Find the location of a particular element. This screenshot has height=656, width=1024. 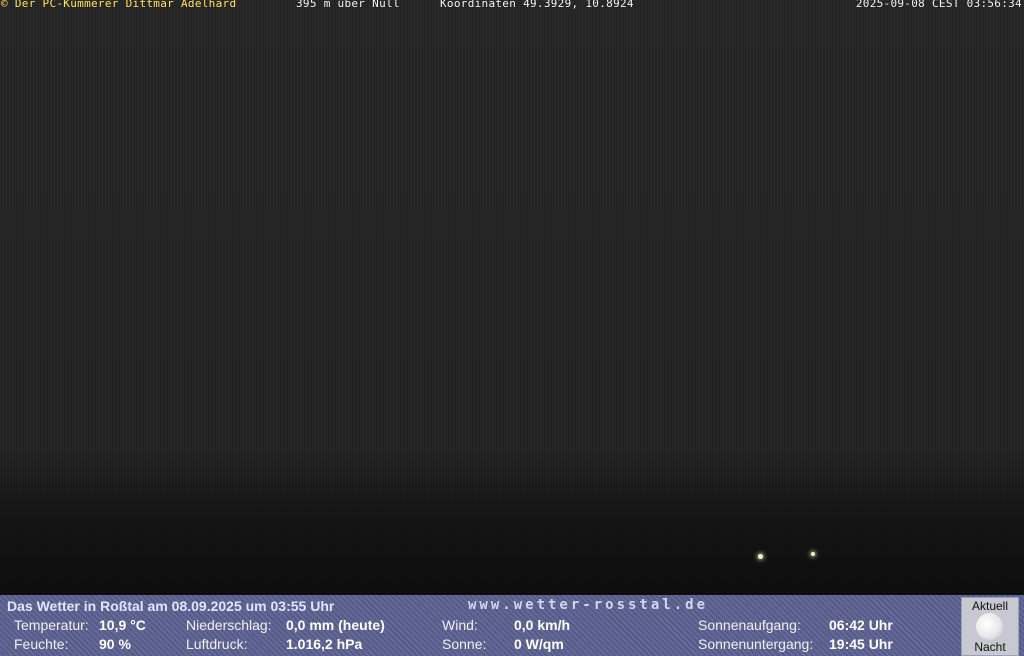

moon-icon is located at coordinates (989, 626).